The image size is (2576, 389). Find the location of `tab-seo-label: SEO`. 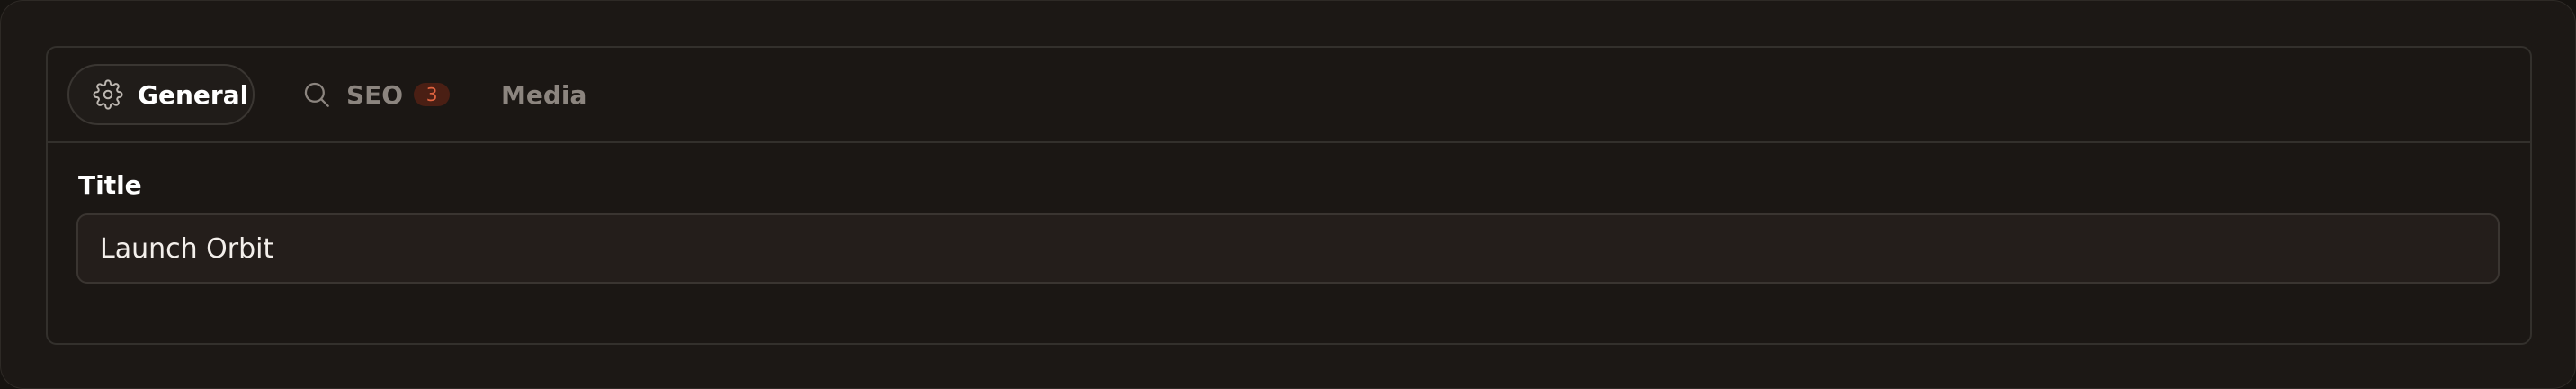

tab-seo-label: SEO is located at coordinates (375, 94).